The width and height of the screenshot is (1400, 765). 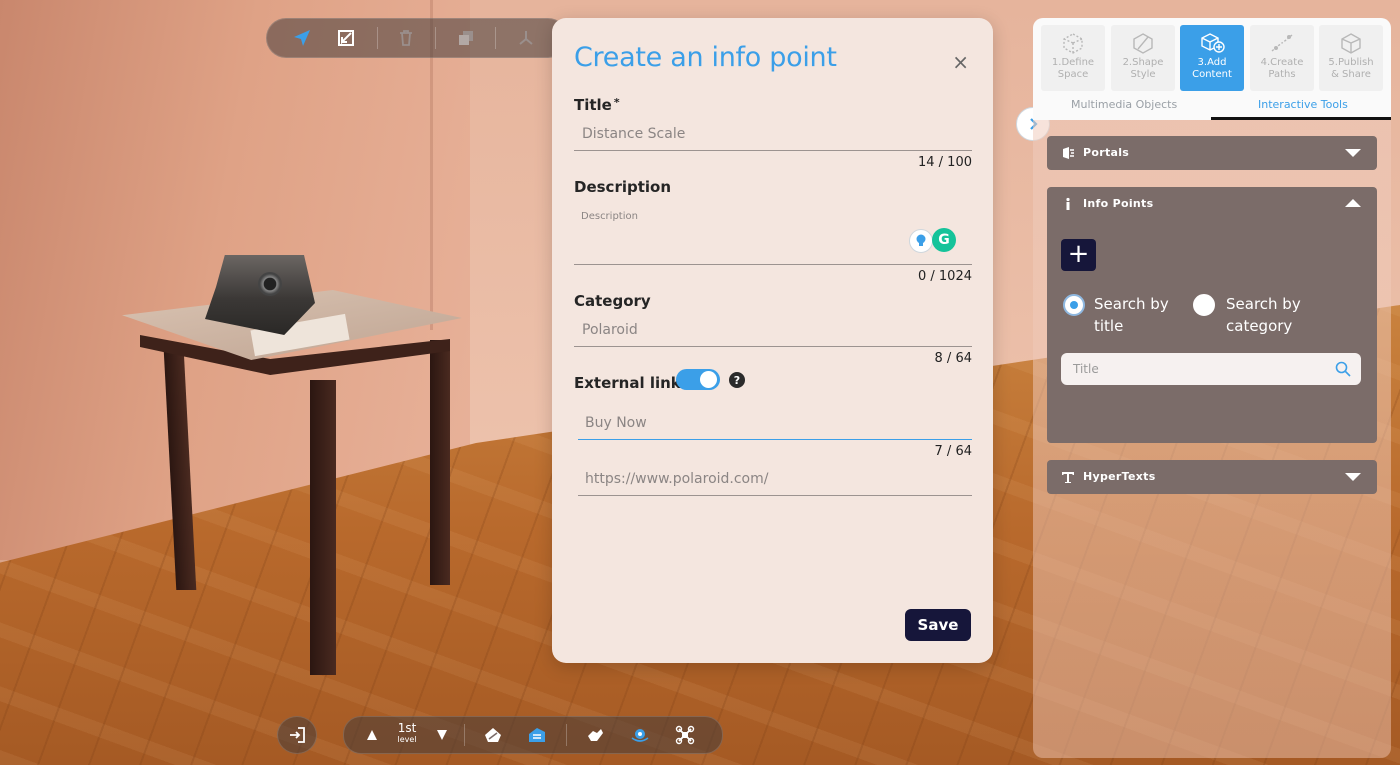 I want to click on url-input: https://www.polaroid.com/, so click(x=775, y=479).